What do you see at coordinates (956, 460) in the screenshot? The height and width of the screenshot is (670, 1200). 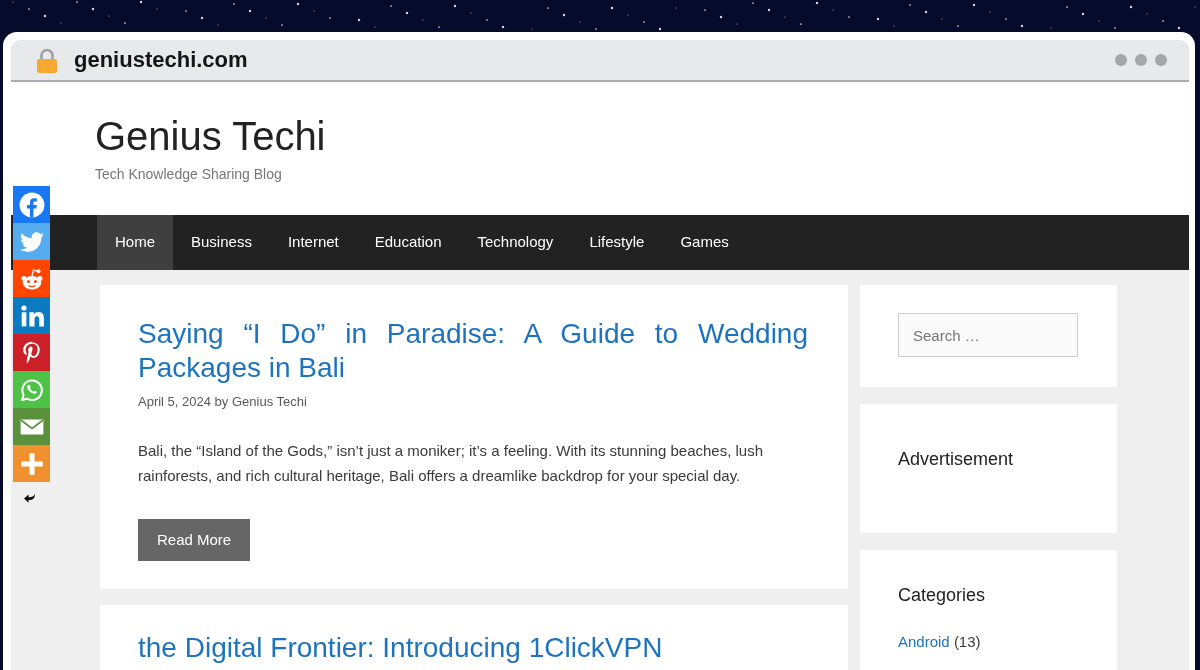 I see `widget-title: Advertisement` at bounding box center [956, 460].